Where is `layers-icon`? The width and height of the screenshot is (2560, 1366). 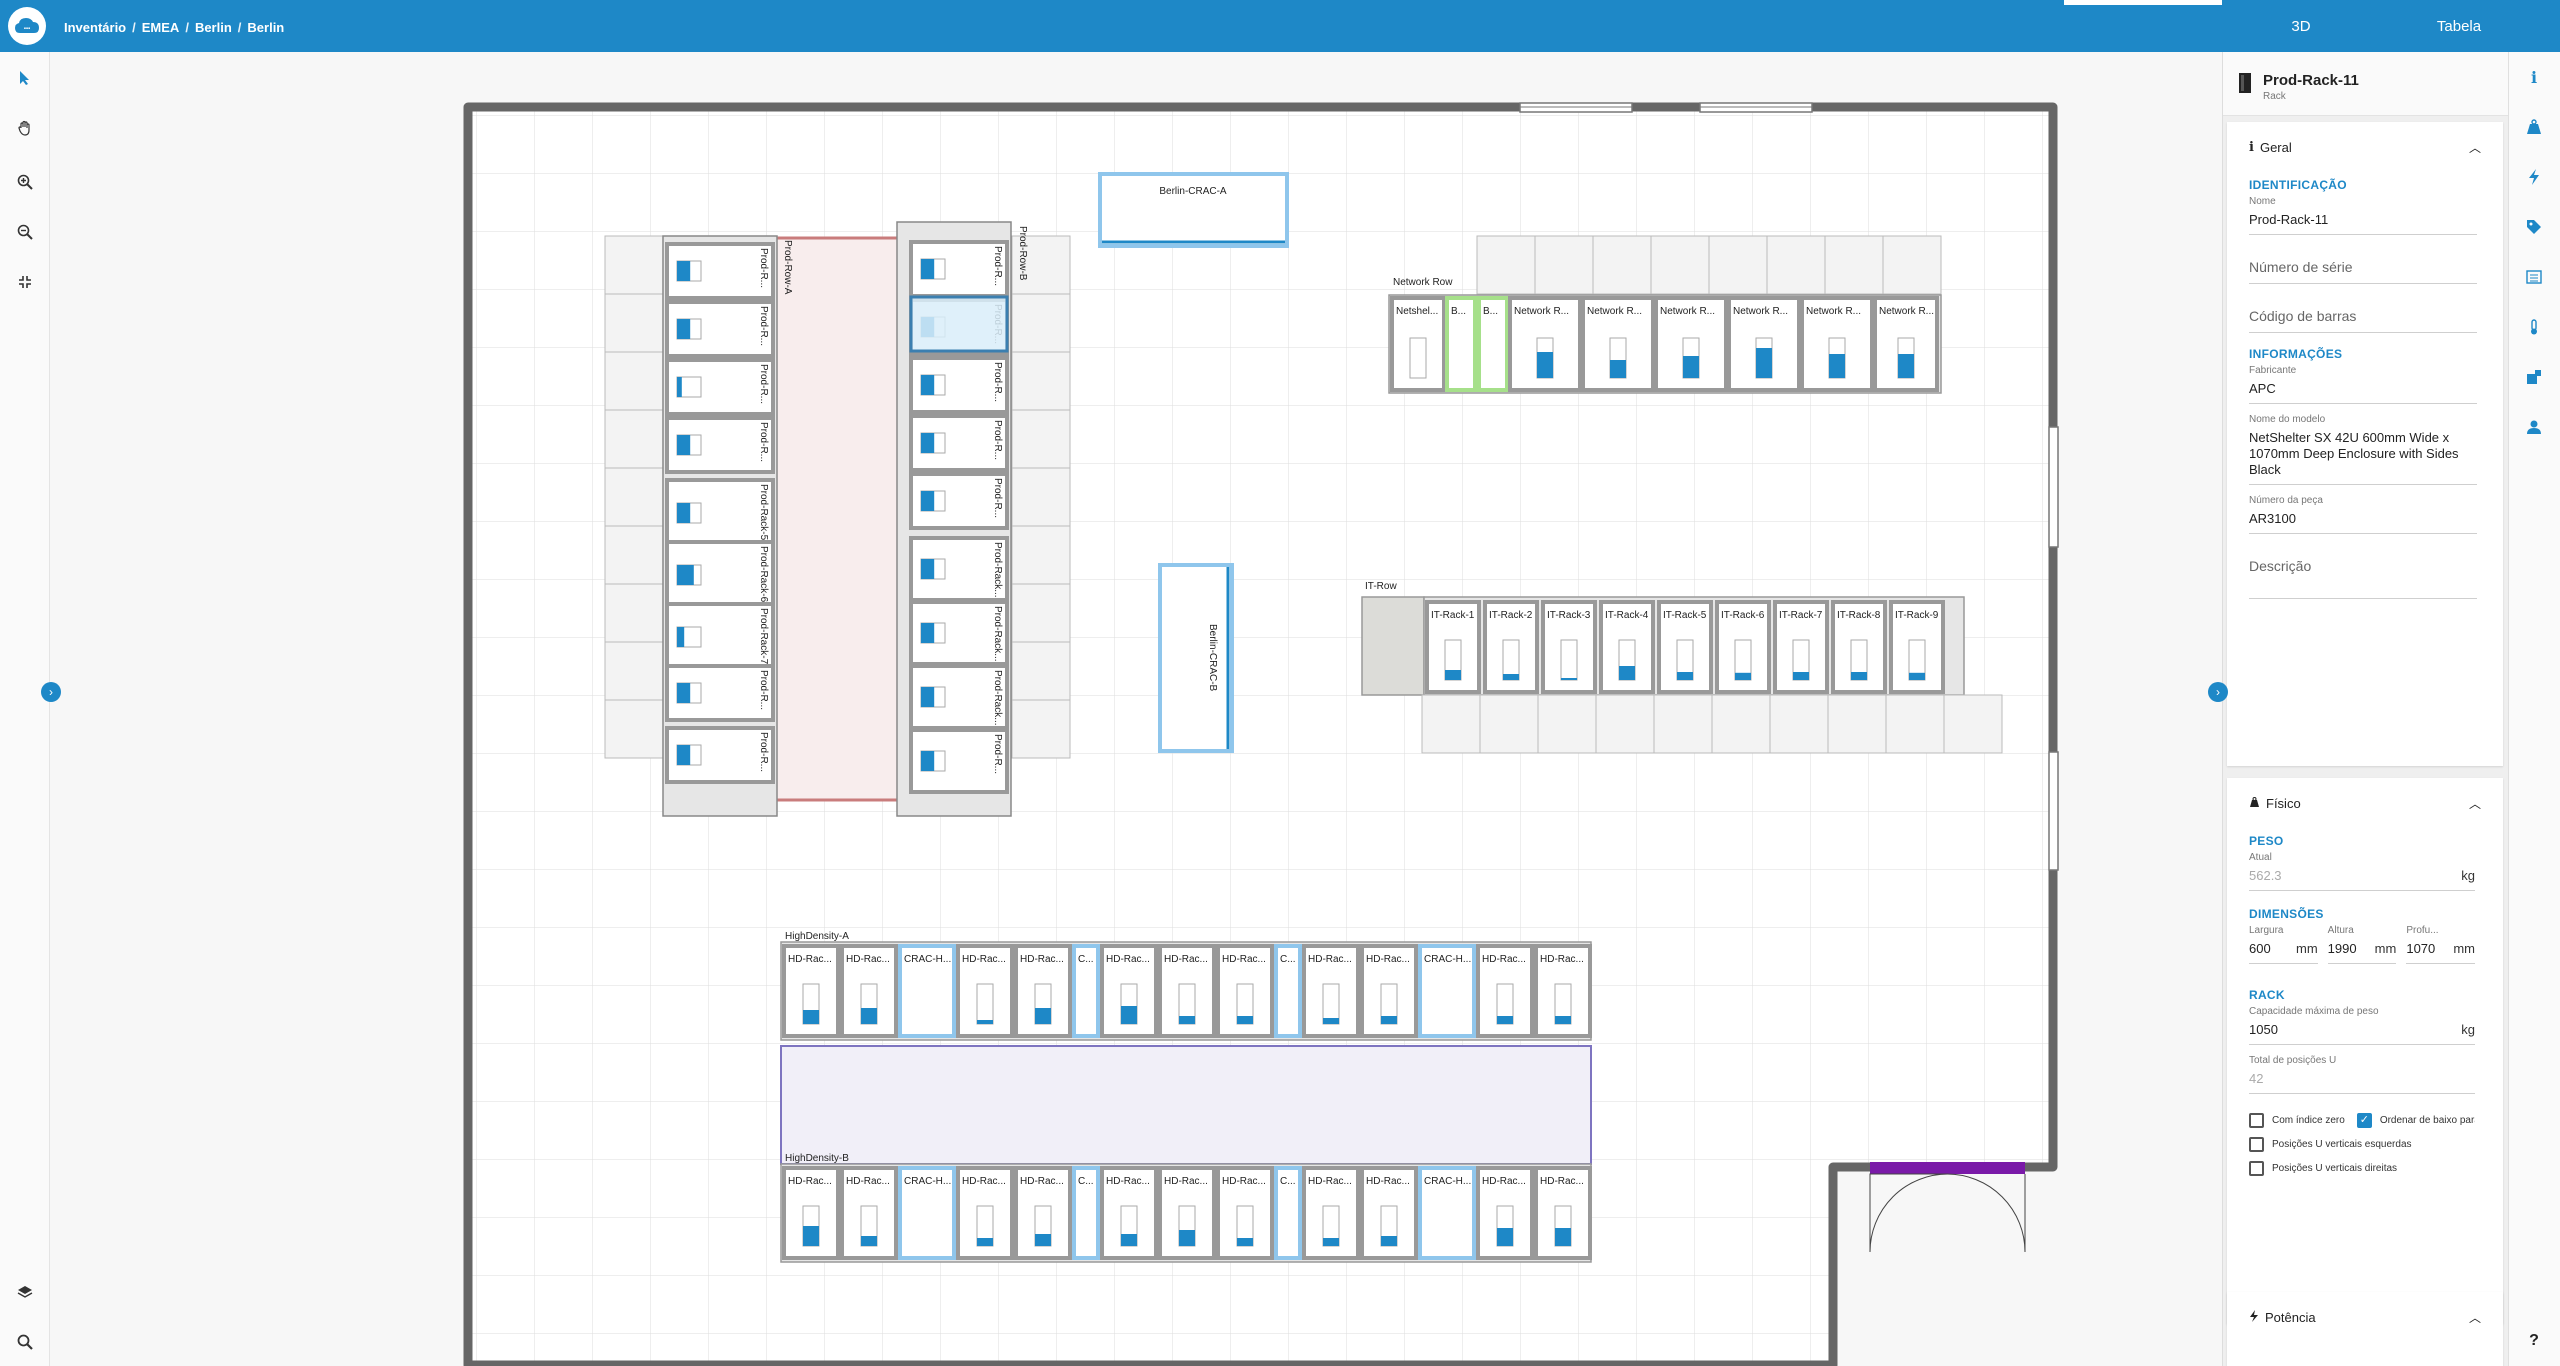
layers-icon is located at coordinates (25, 1292).